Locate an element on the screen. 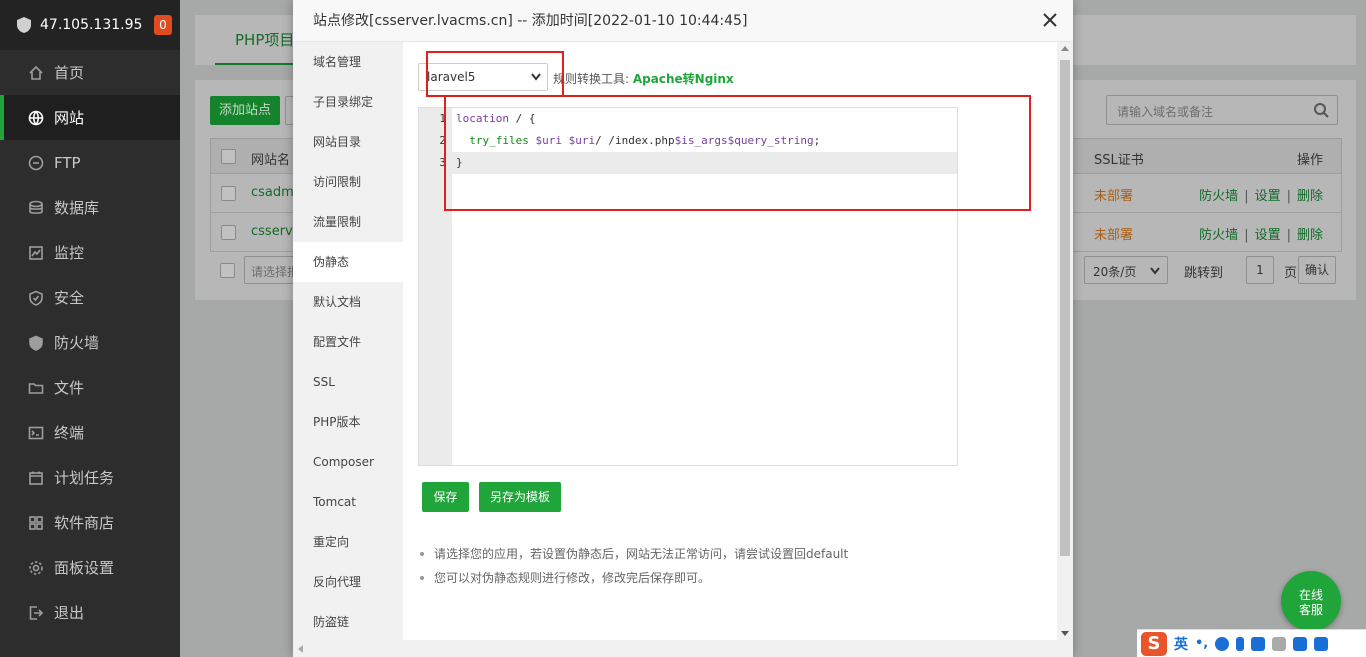  sidebar-item-label: FTP is located at coordinates (67, 162).